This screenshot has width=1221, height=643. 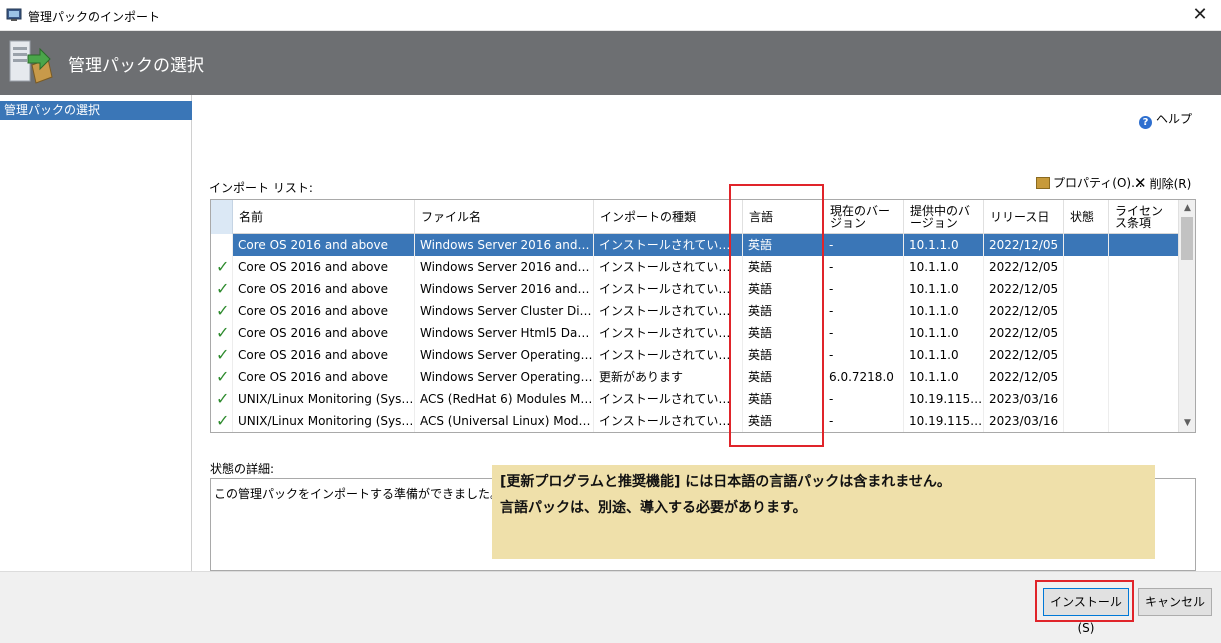 I want to click on col-header-file: ファイル名, so click(x=504, y=217).